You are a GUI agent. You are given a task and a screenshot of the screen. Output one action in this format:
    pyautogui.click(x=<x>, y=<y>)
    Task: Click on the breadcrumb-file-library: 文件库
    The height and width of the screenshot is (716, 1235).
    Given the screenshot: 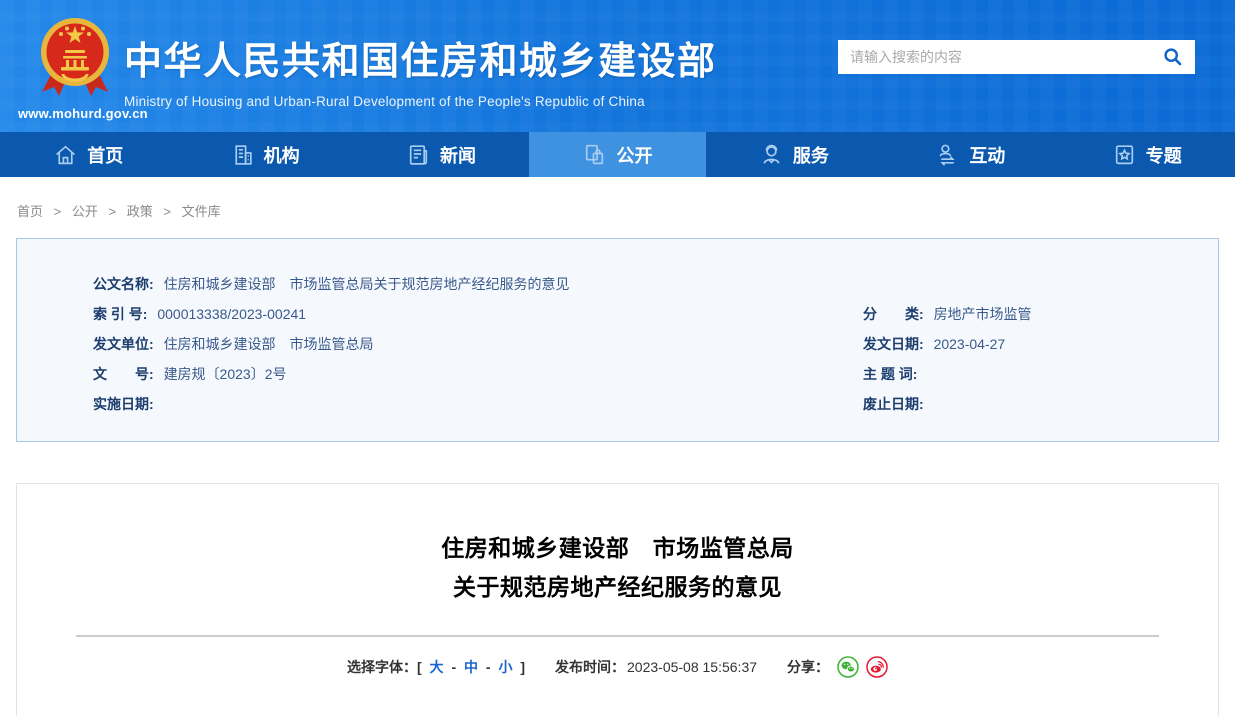 What is the action you would take?
    pyautogui.click(x=201, y=211)
    